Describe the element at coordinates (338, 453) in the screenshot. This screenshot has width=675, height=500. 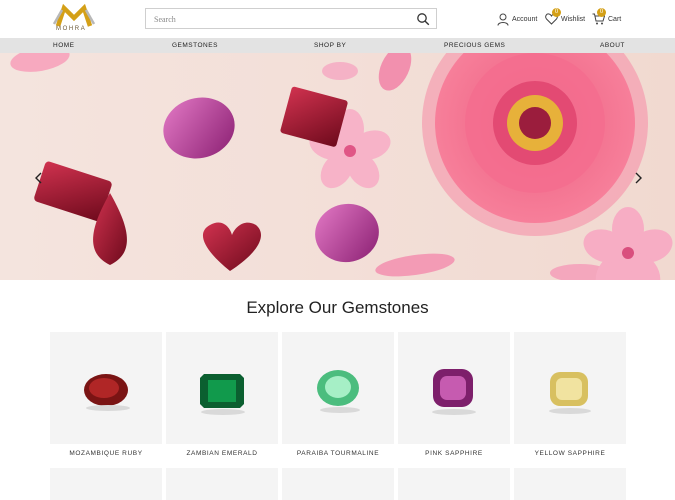
I see `gem-label: PARAIBA TOURMALINE` at that location.